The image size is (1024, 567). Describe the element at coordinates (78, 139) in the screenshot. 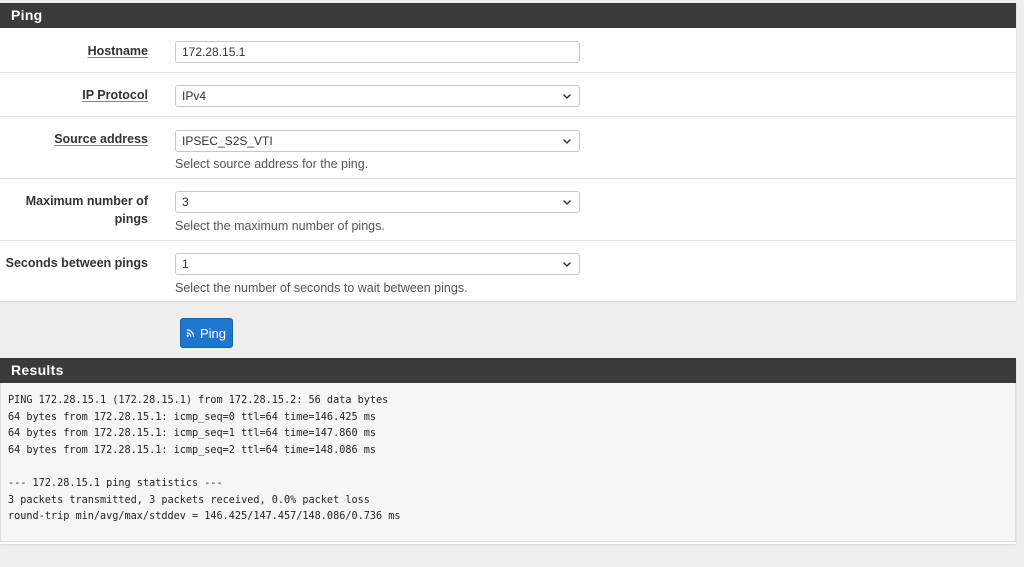

I see `source-address-label: Source address` at that location.